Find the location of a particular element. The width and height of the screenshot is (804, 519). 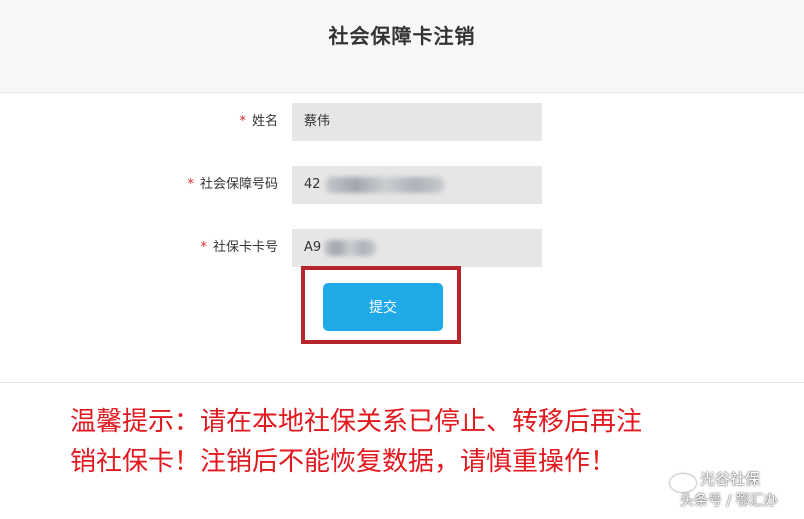

card-number-label: * 社保卡卡号 is located at coordinates (239, 248).